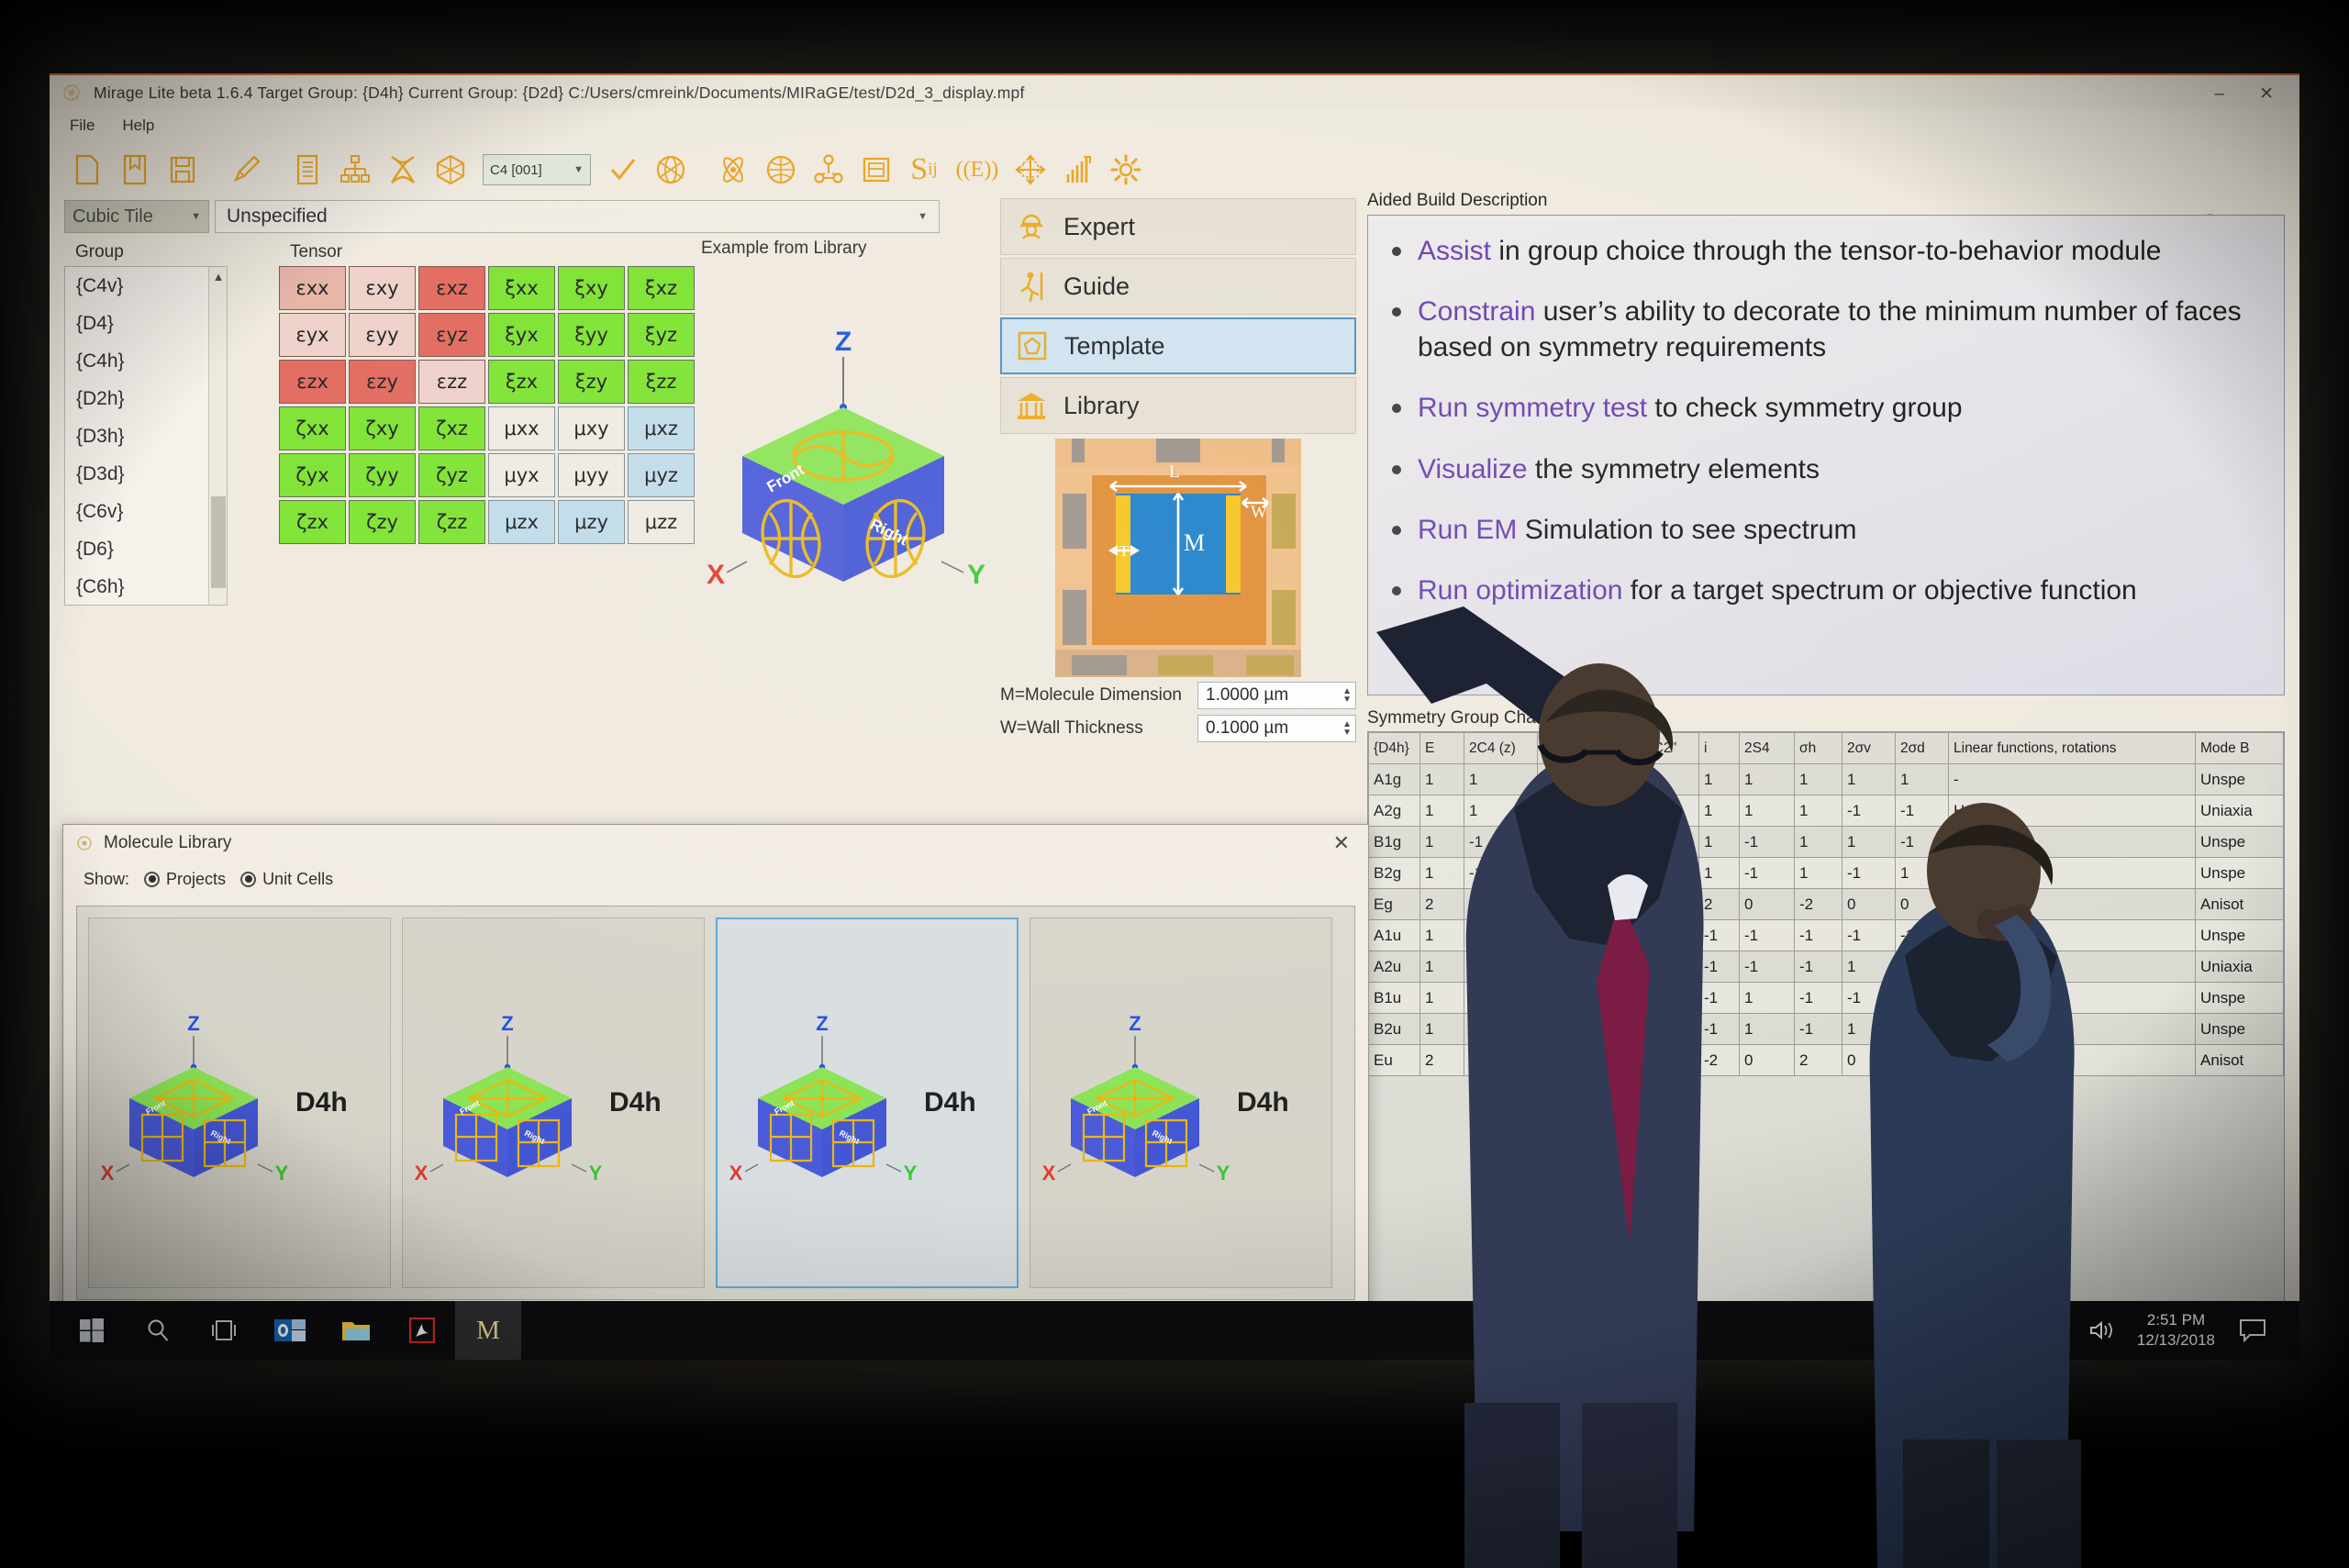 The height and width of the screenshot is (1568, 2349). I want to click on globe-icon, so click(781, 170).